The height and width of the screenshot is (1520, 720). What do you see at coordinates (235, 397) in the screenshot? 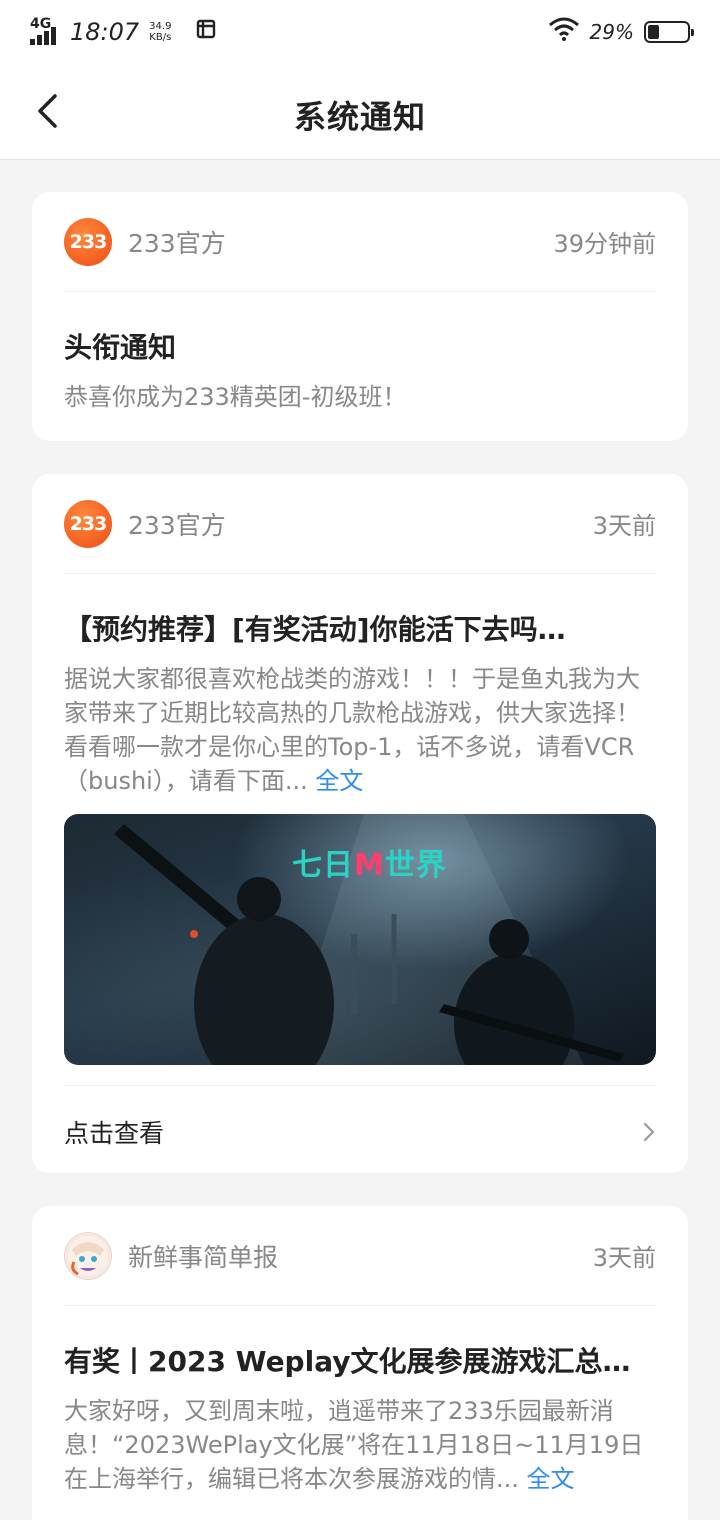
I see `notification-body: 恭喜你成为233精英团-初级班！` at bounding box center [235, 397].